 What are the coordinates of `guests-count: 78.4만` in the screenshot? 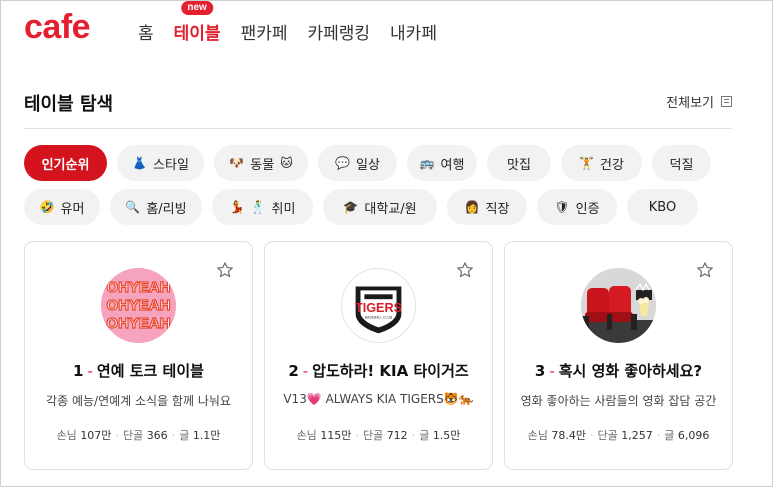 It's located at (568, 435).